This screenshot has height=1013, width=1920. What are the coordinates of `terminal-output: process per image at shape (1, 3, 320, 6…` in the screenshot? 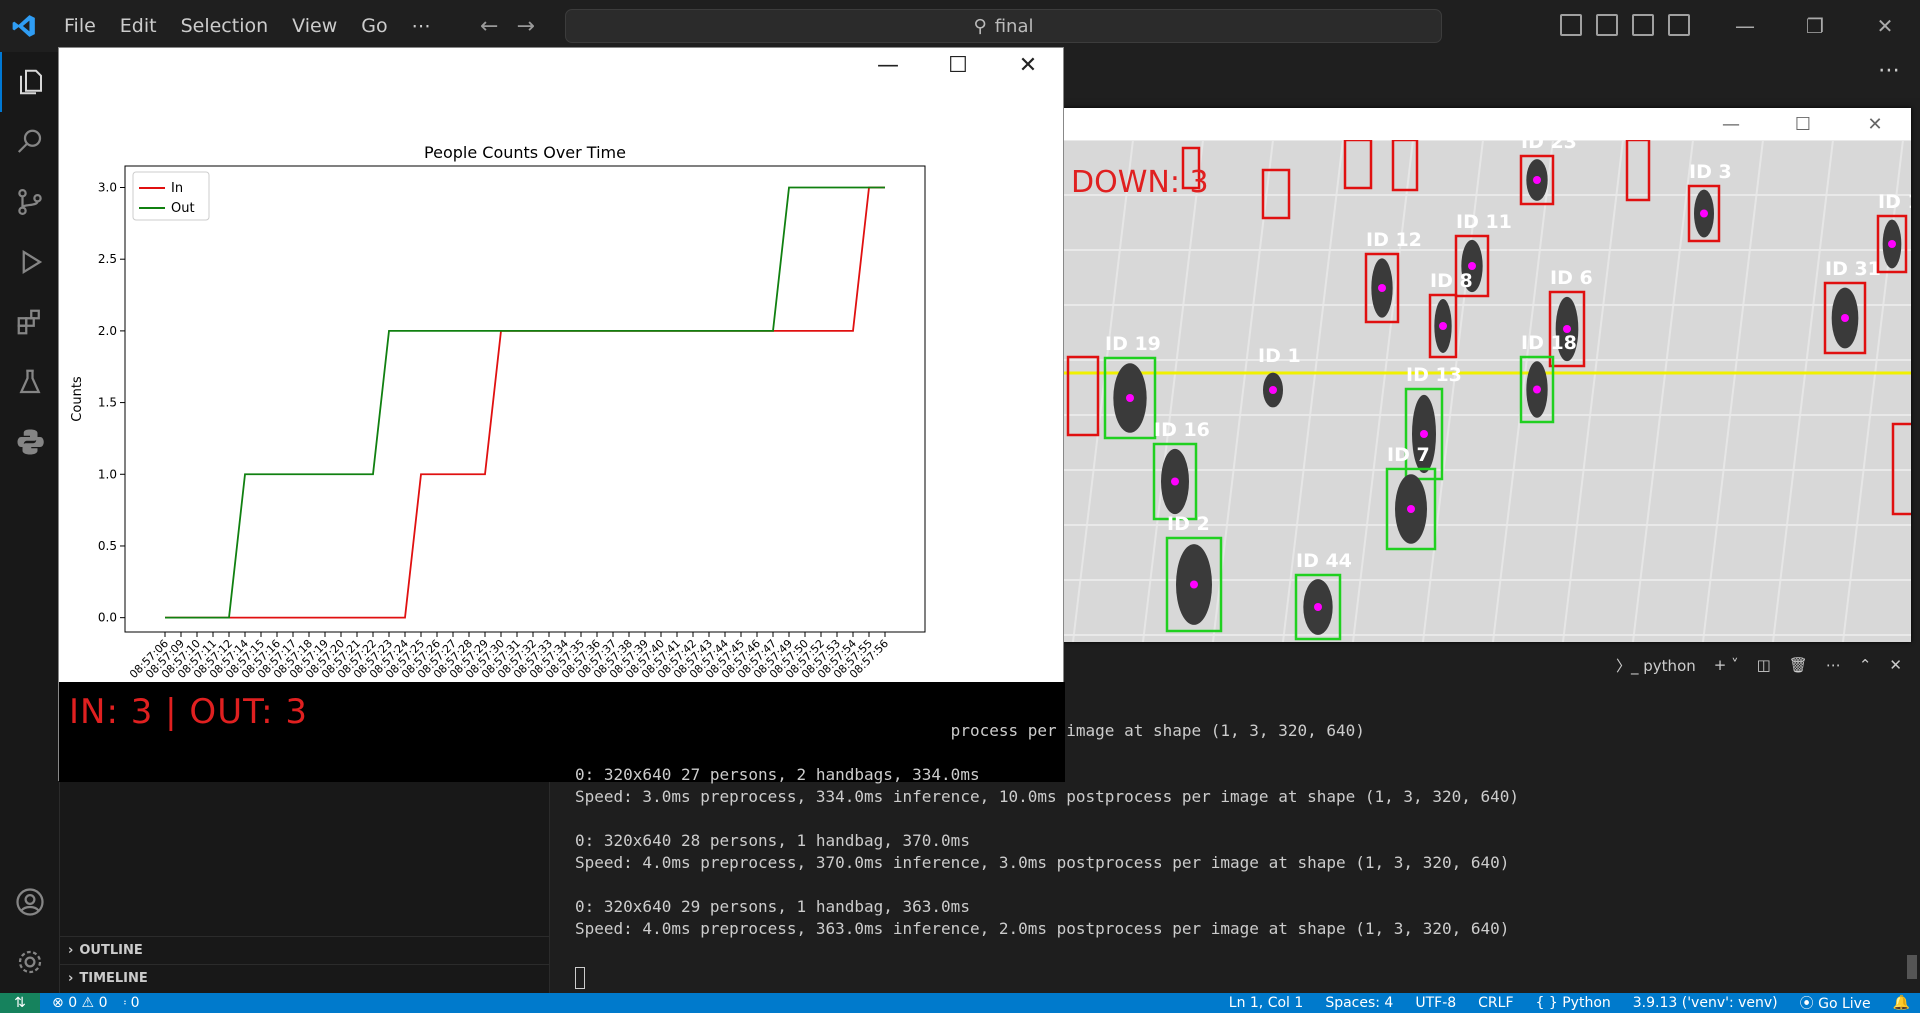 It's located at (1225, 830).